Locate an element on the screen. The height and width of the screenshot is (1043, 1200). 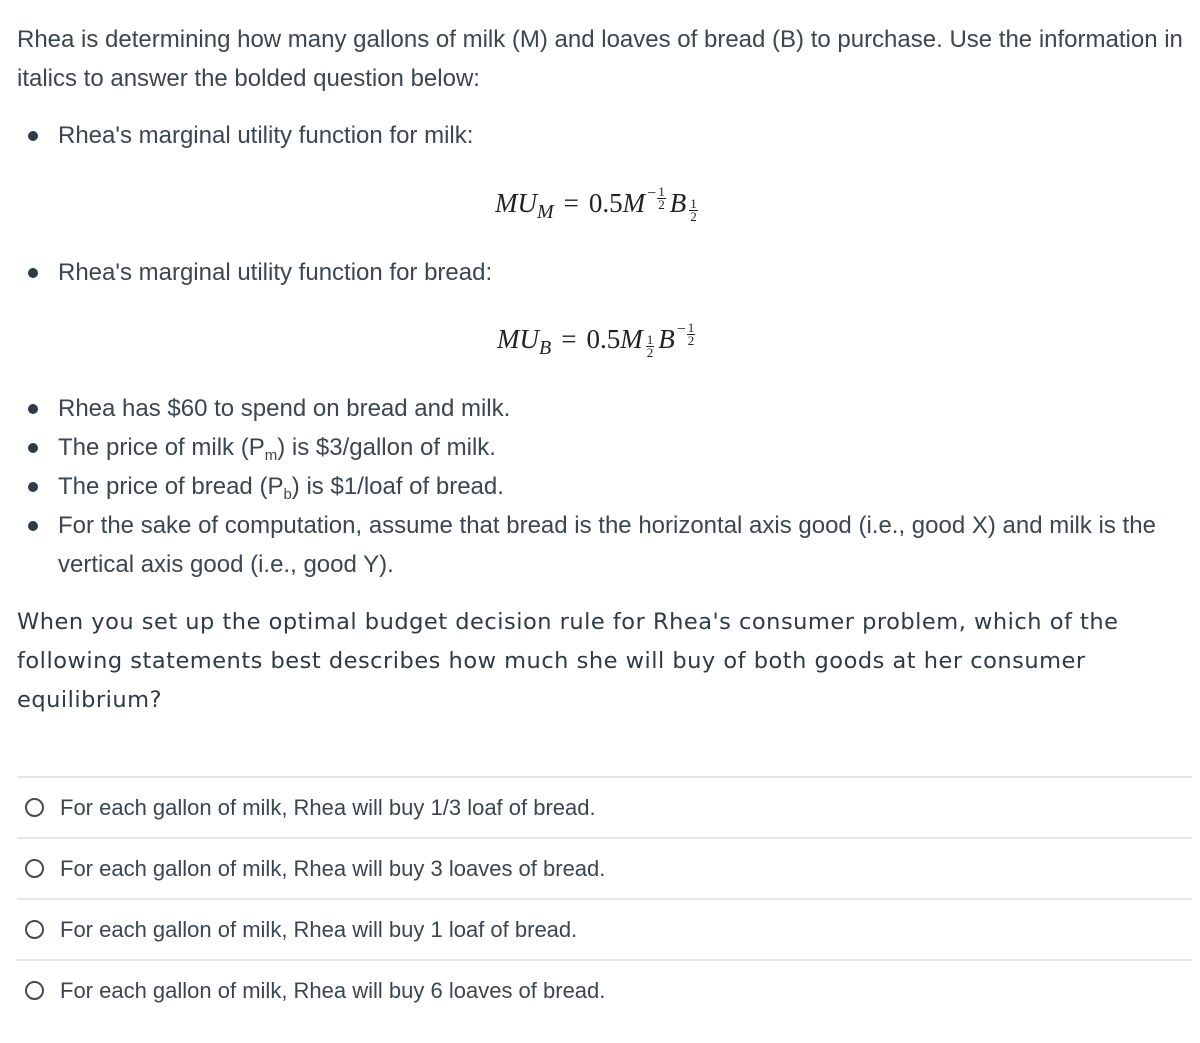
equation-mu-bread: MUB = 0.5M 1 2 B −1 2 is located at coordinates (598, 347).